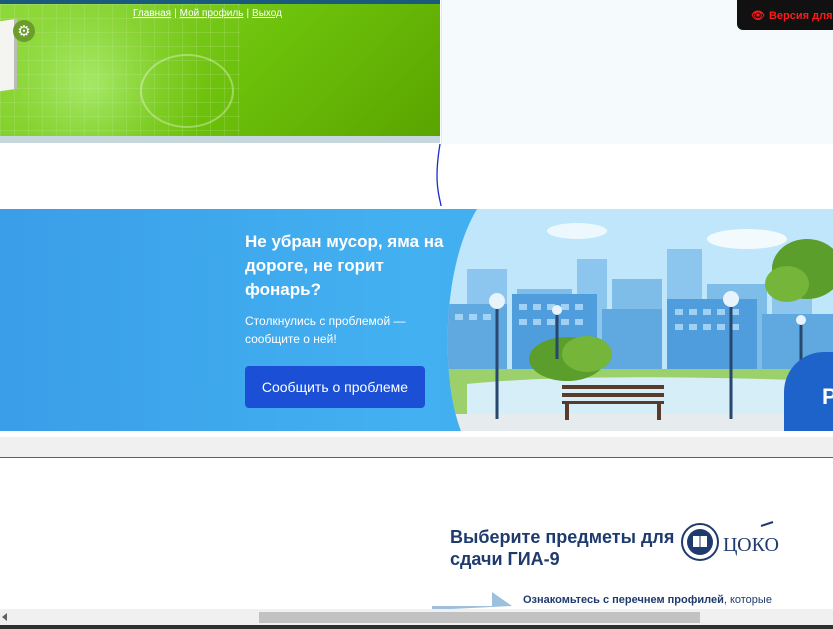  Describe the element at coordinates (758, 15) in the screenshot. I see `eye-icon: 👁` at that location.